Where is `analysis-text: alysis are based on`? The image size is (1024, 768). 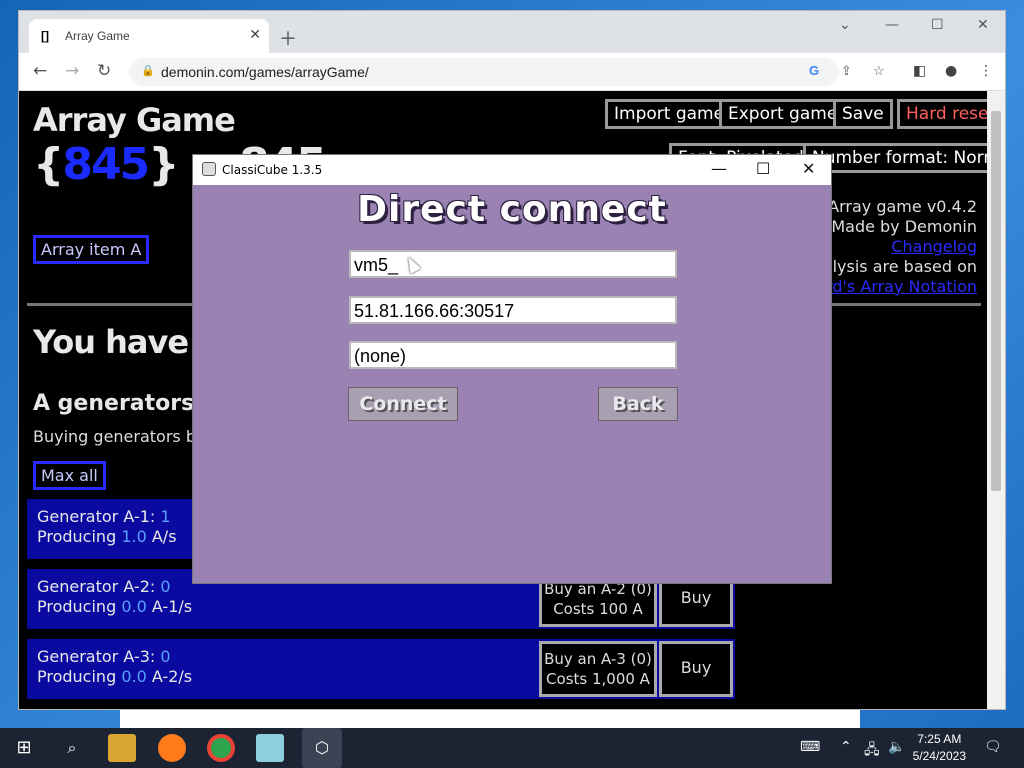
analysis-text: alysis are based on is located at coordinates (899, 266).